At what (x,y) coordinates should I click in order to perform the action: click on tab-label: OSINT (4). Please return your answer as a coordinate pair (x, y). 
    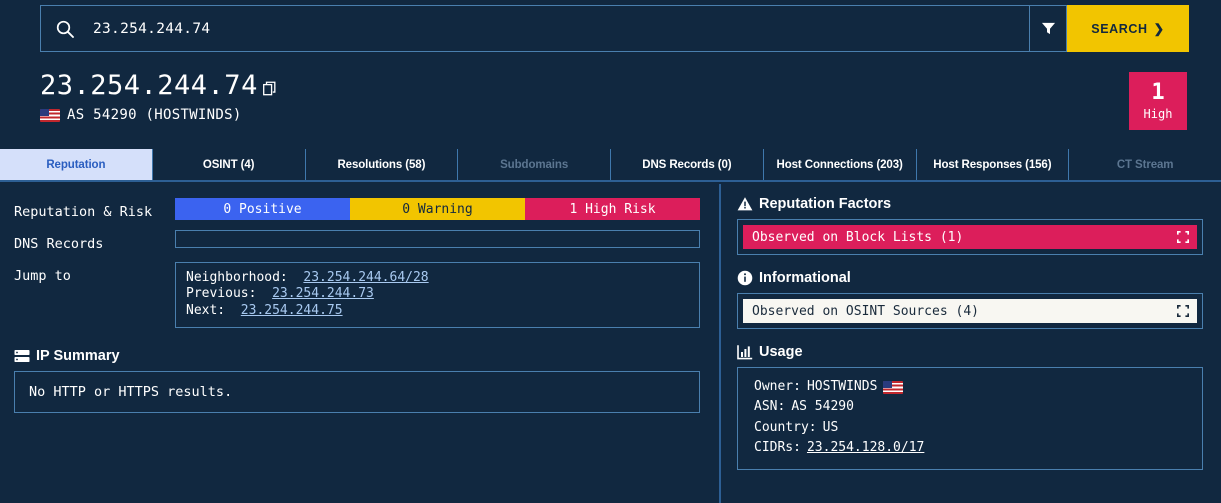
    Looking at the image, I should click on (228, 164).